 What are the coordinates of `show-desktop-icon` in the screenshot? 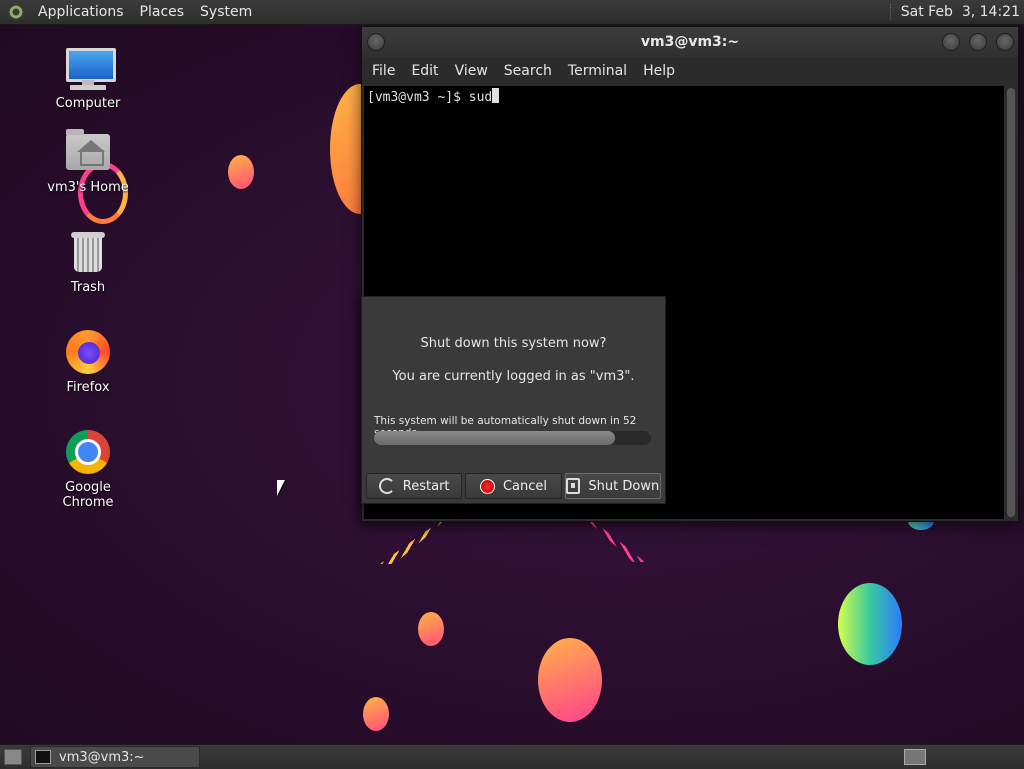 It's located at (13, 757).